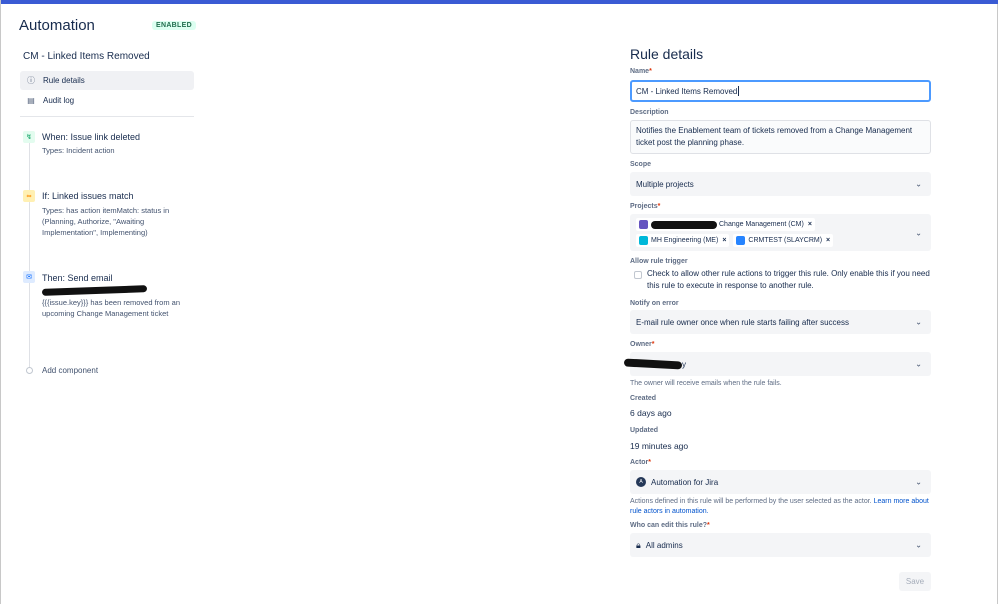 The width and height of the screenshot is (998, 604). What do you see at coordinates (29, 370) in the screenshot?
I see `add-component-dot` at bounding box center [29, 370].